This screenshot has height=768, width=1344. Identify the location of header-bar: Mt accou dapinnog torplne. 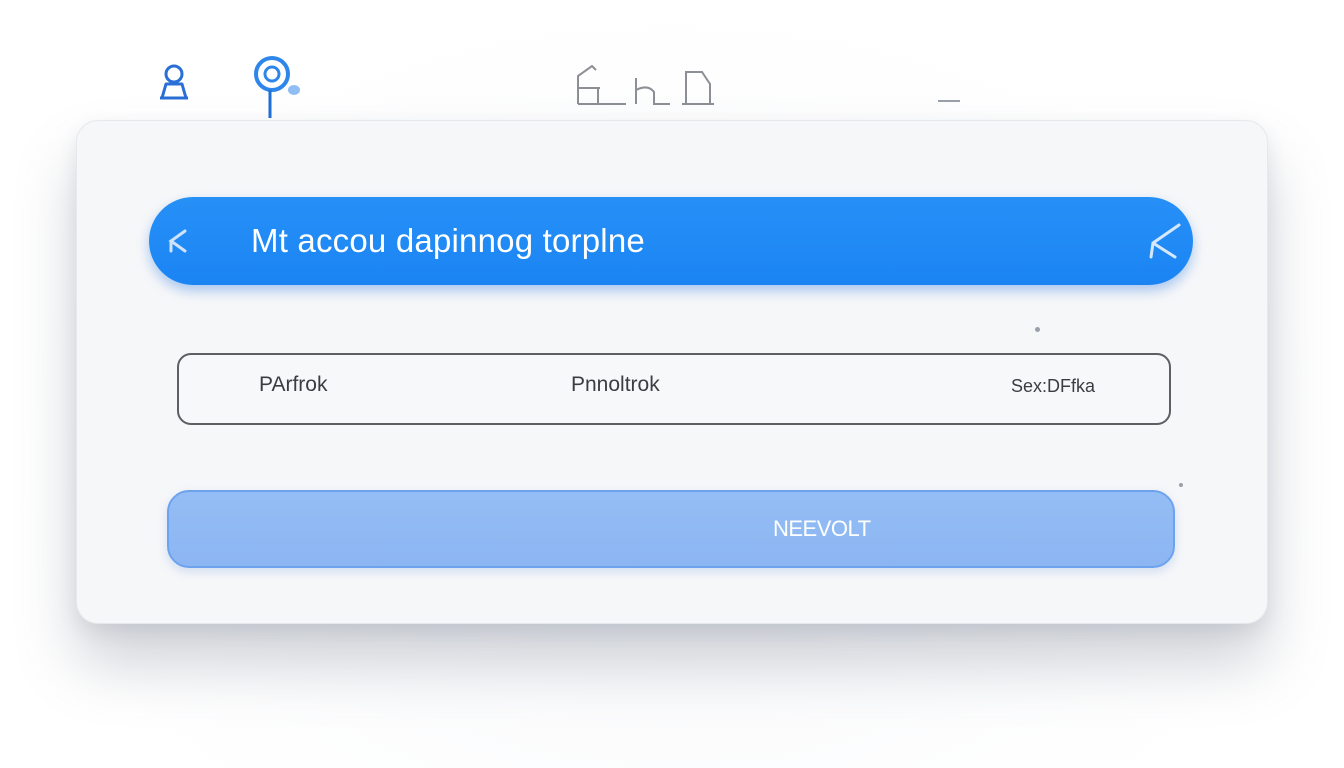
(671, 241).